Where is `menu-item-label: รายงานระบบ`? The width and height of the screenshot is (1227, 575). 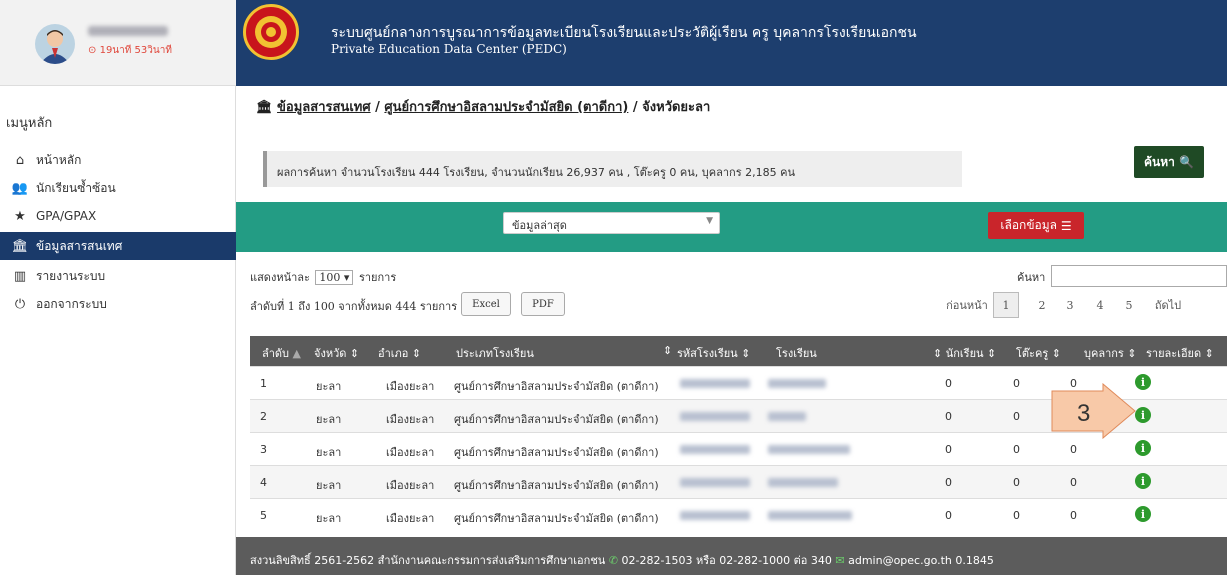
menu-item-label: รายงานระบบ is located at coordinates (71, 275).